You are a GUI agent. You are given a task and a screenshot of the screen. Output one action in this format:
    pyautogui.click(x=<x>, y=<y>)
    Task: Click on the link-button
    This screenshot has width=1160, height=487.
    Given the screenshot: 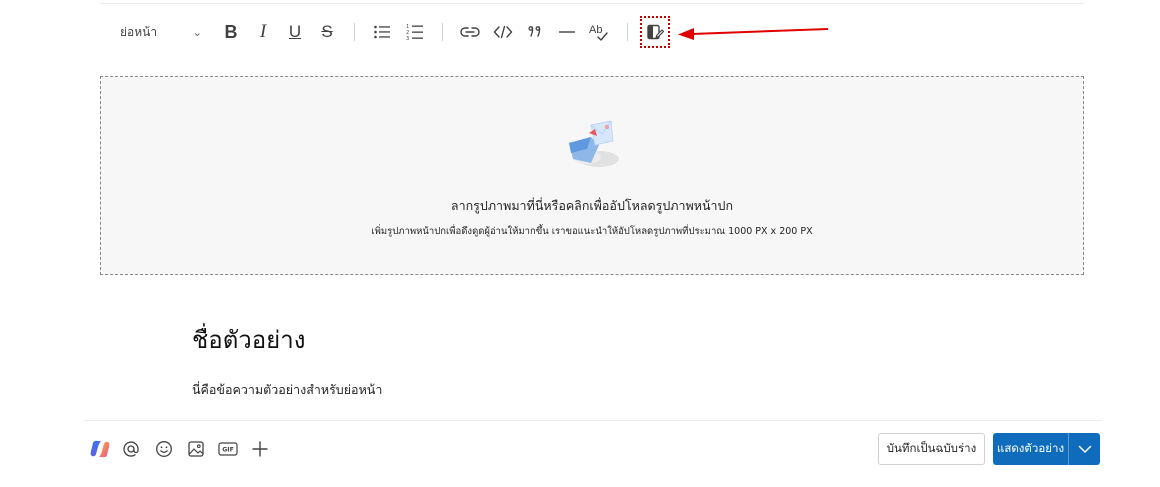 What is the action you would take?
    pyautogui.click(x=470, y=32)
    